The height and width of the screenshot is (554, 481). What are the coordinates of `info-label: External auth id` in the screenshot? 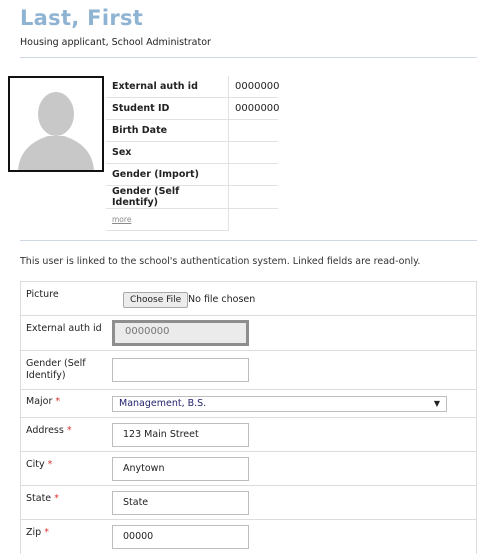 It's located at (167, 87).